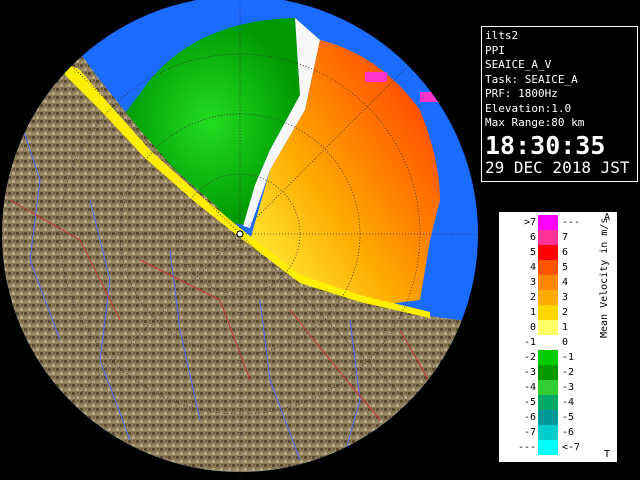 This screenshot has width=640, height=480. What do you see at coordinates (559, 357) in the screenshot?
I see `legend-row: -2 -1` at bounding box center [559, 357].